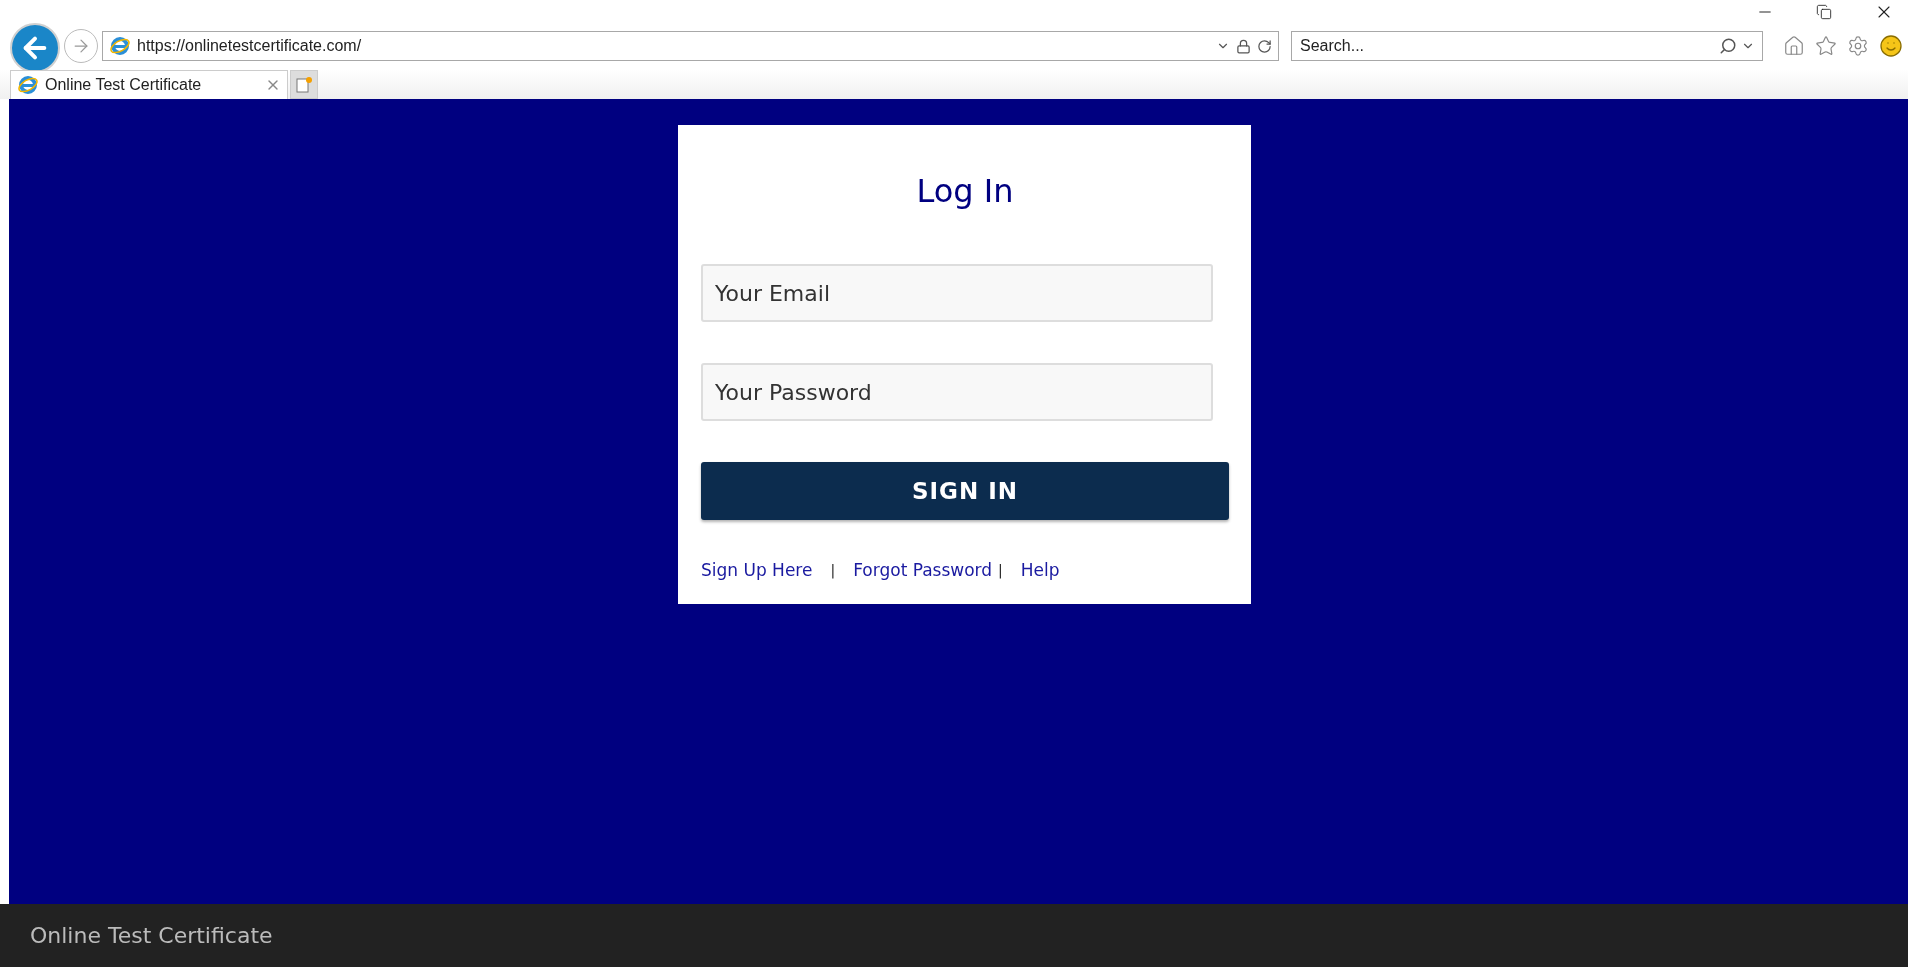 This screenshot has height=967, width=1908. I want to click on link: Help, so click(1040, 570).